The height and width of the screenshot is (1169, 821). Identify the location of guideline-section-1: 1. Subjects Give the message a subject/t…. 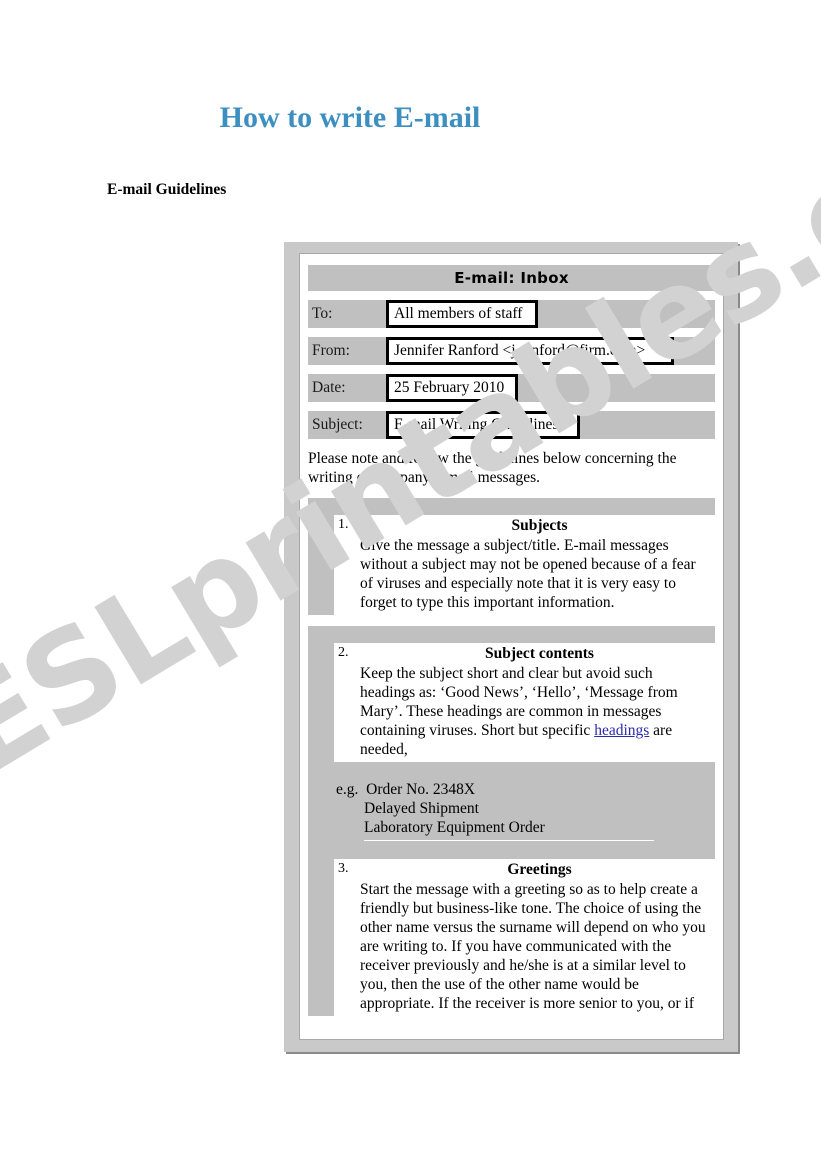
(511, 565).